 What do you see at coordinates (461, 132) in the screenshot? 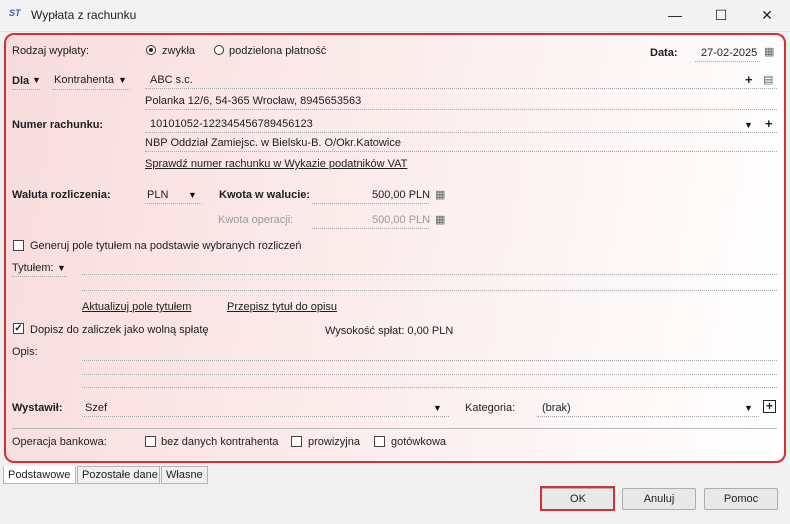
I see `account-underline` at bounding box center [461, 132].